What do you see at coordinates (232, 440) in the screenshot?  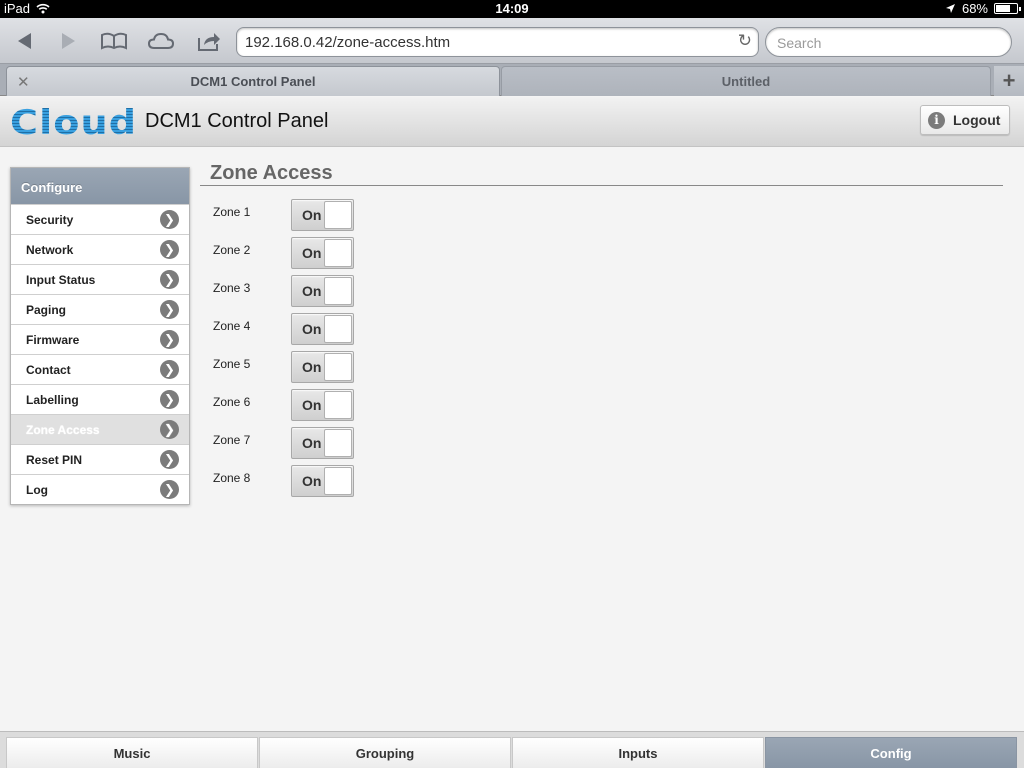 I see `zone-label: Zone 7` at bounding box center [232, 440].